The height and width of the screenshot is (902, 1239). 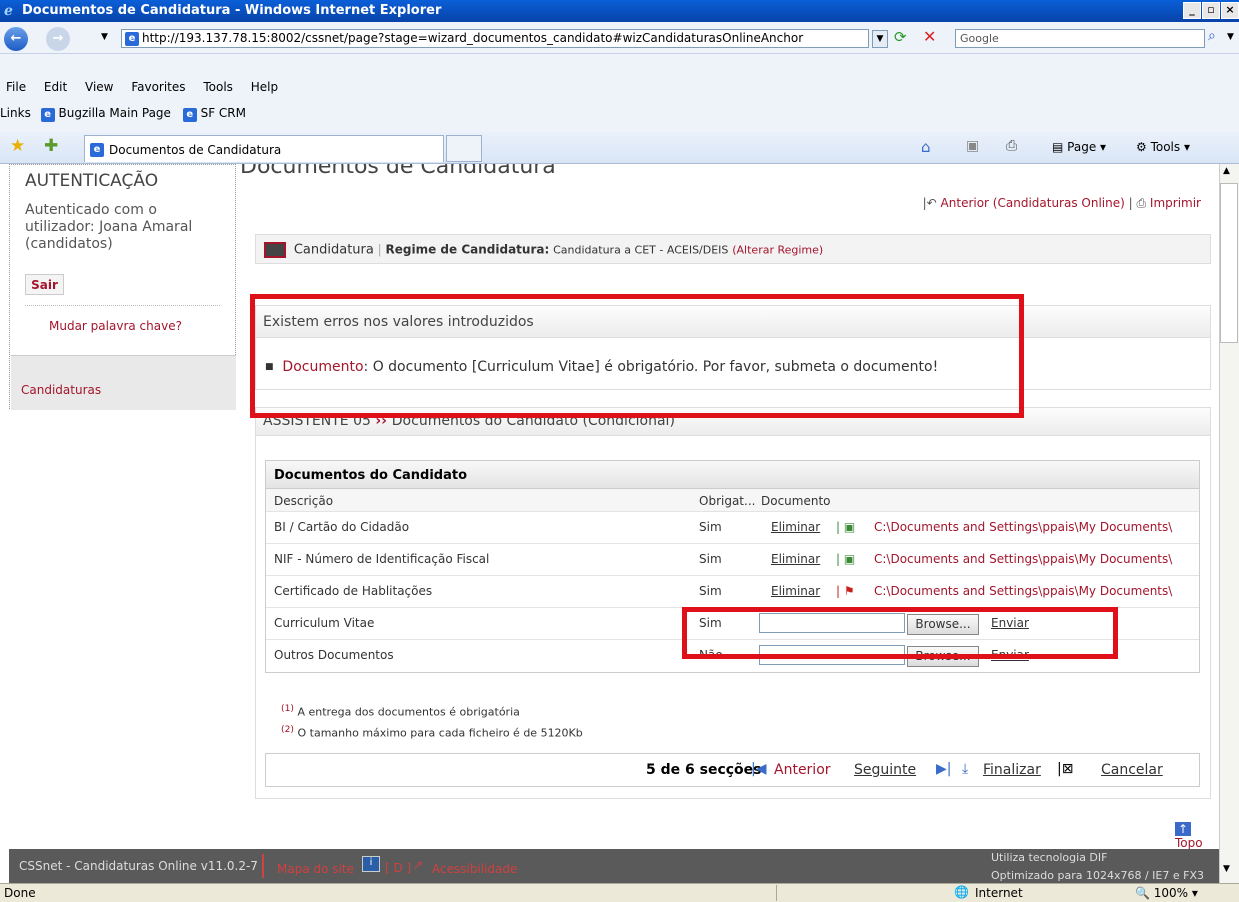 I want to click on menu-favorites: Favorites, so click(x=158, y=87).